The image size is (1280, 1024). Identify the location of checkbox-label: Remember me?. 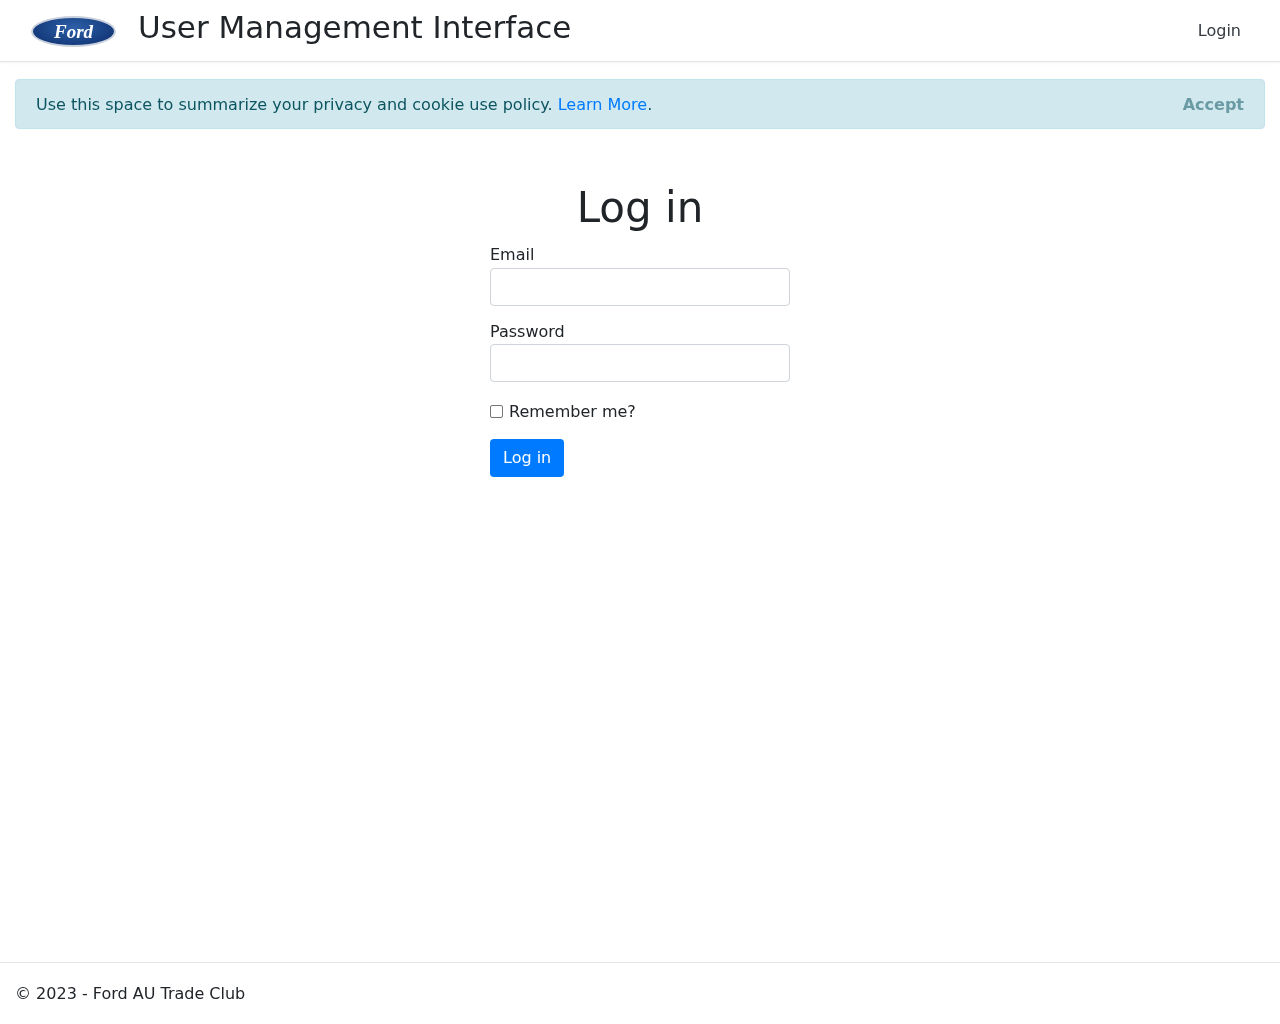
(572, 411).